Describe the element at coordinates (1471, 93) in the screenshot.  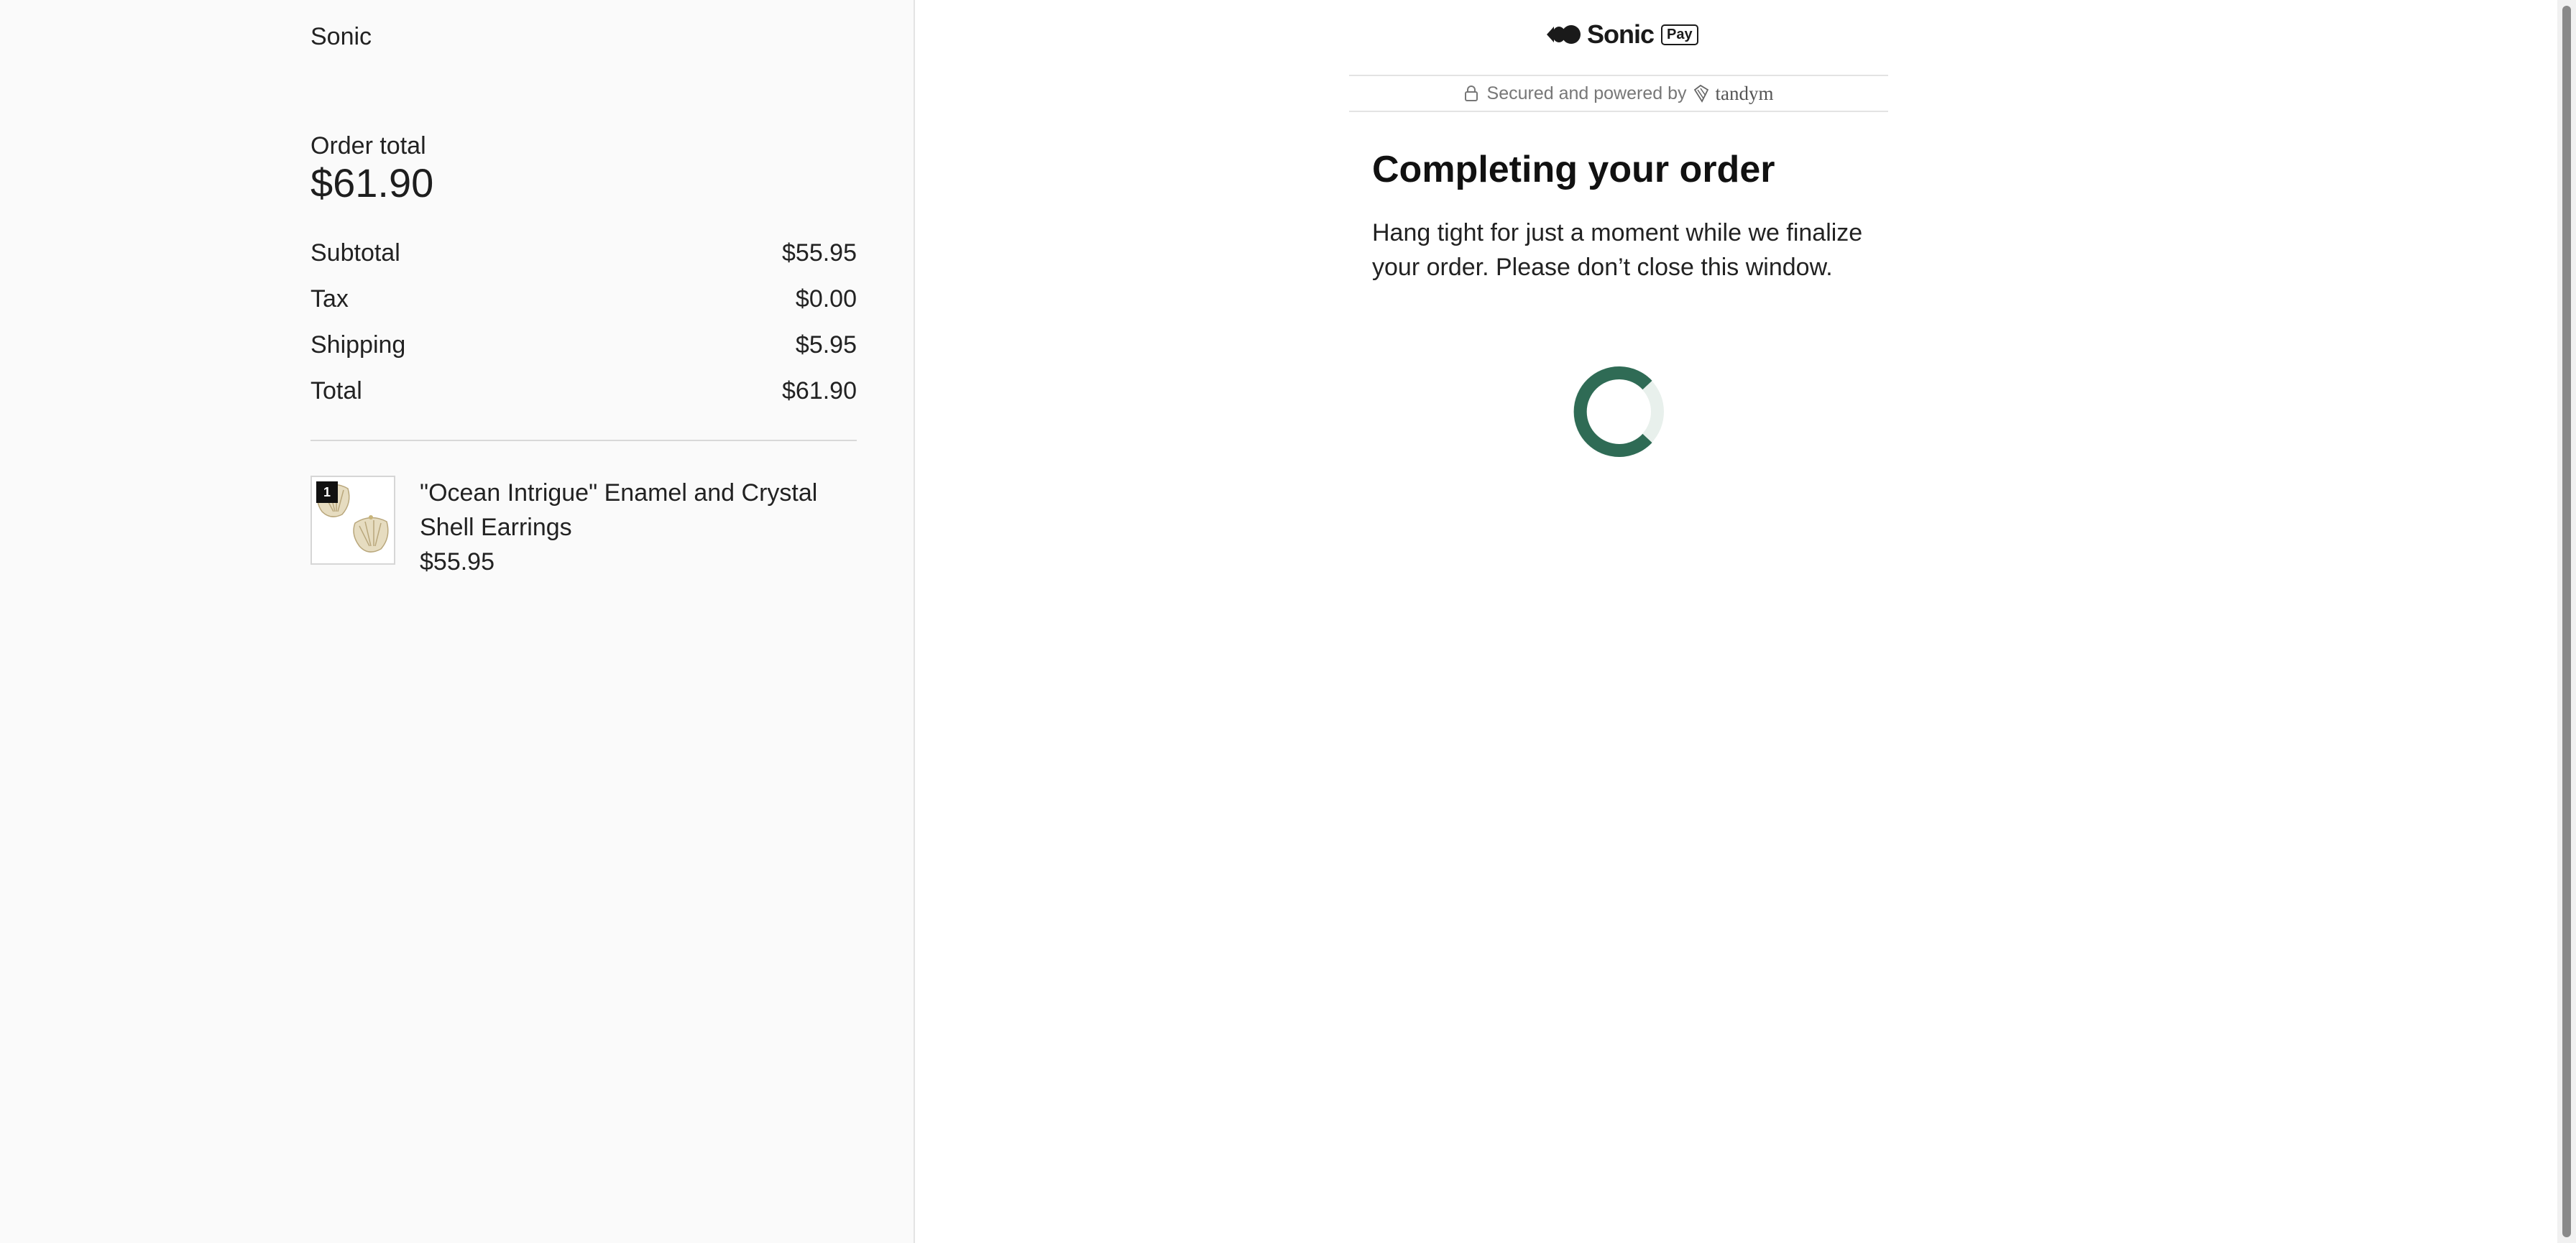
I see `lock-icon` at that location.